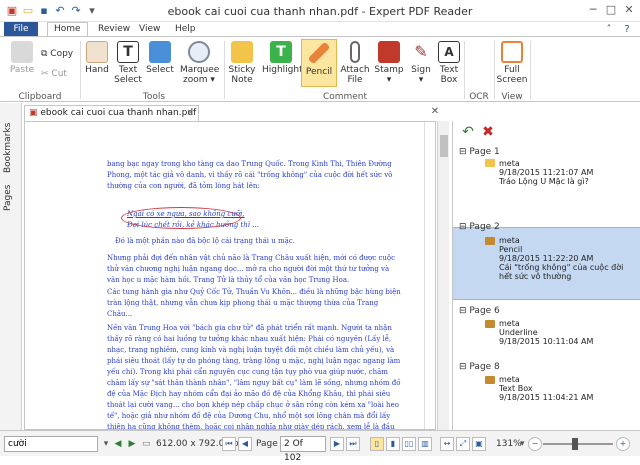 The width and height of the screenshot is (640, 465). What do you see at coordinates (421, 63) in the screenshot?
I see `sign-button: ✎ Sign ▾` at bounding box center [421, 63].